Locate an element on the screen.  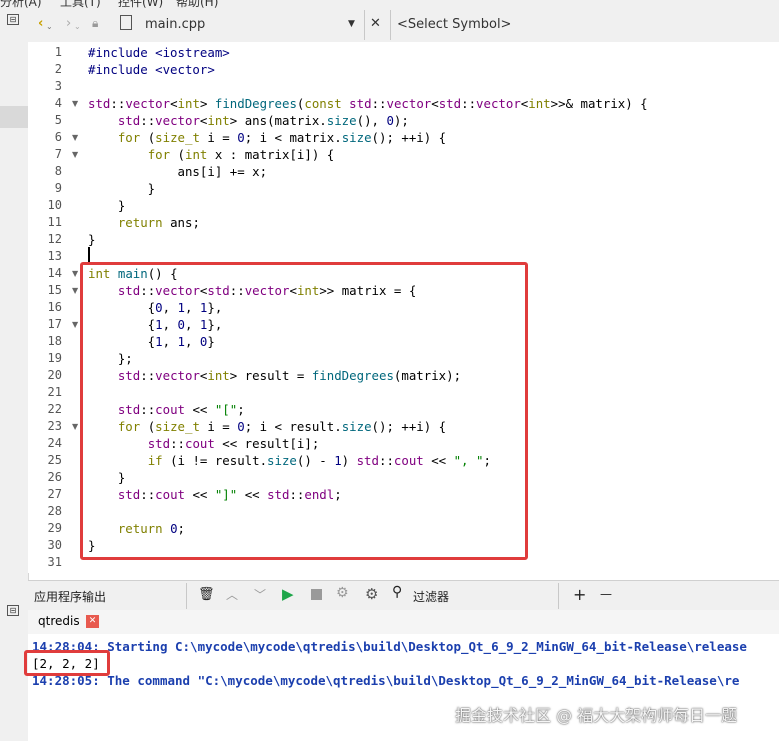
search-icon: ⚲ is located at coordinates (397, 592).